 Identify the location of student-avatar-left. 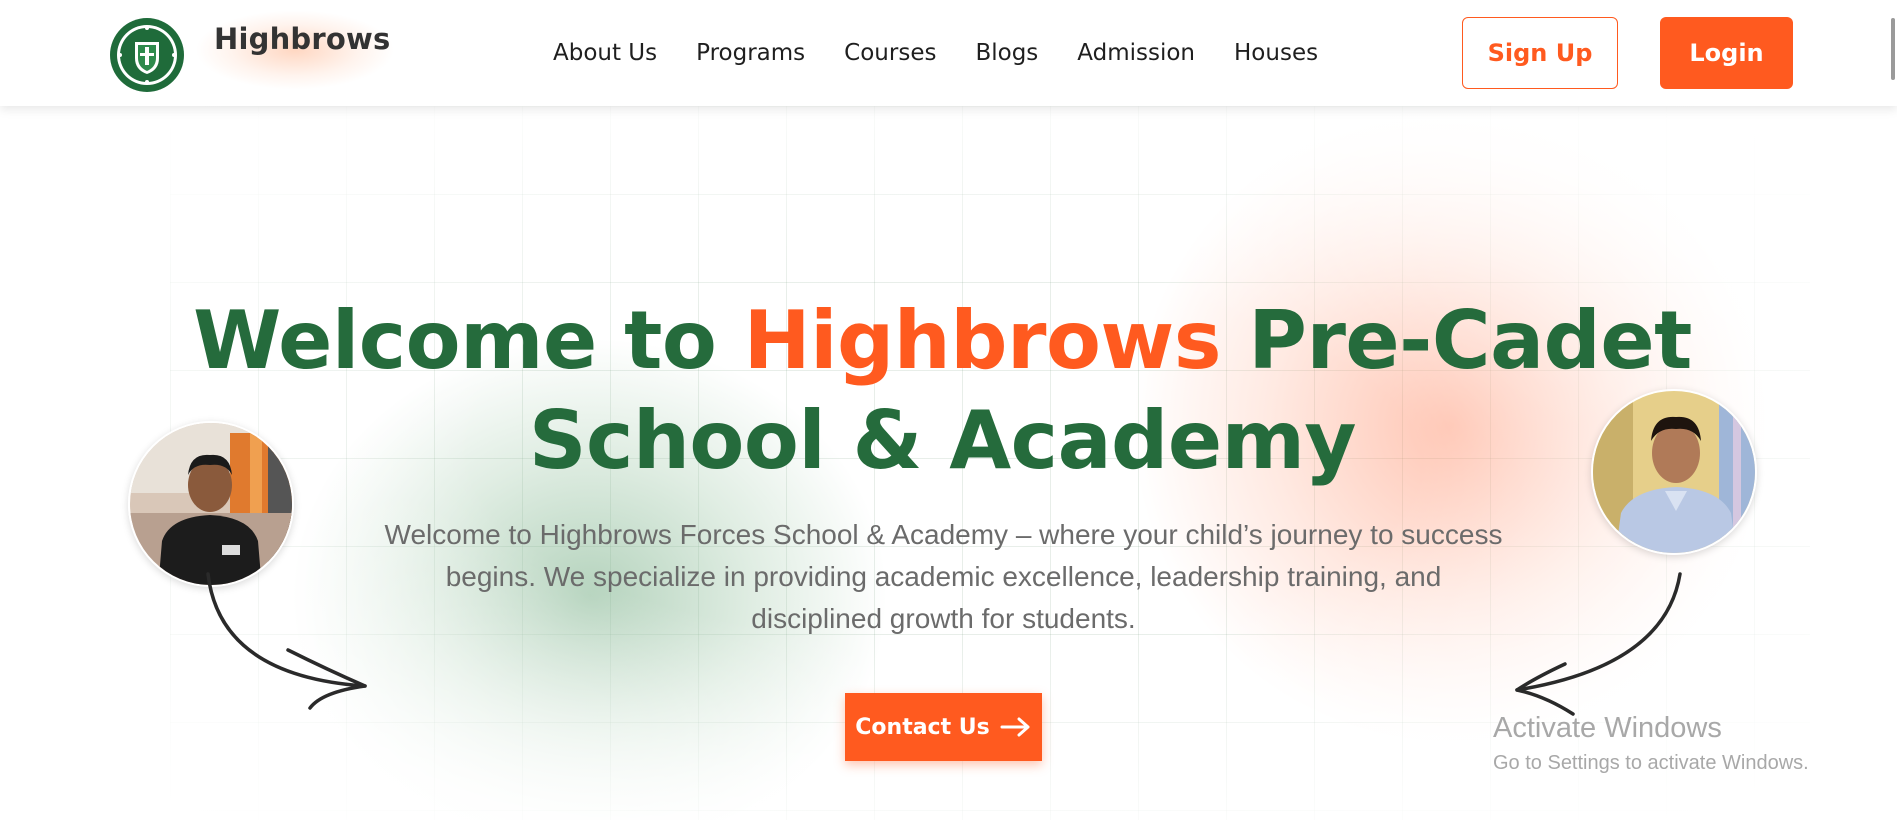
(211, 504).